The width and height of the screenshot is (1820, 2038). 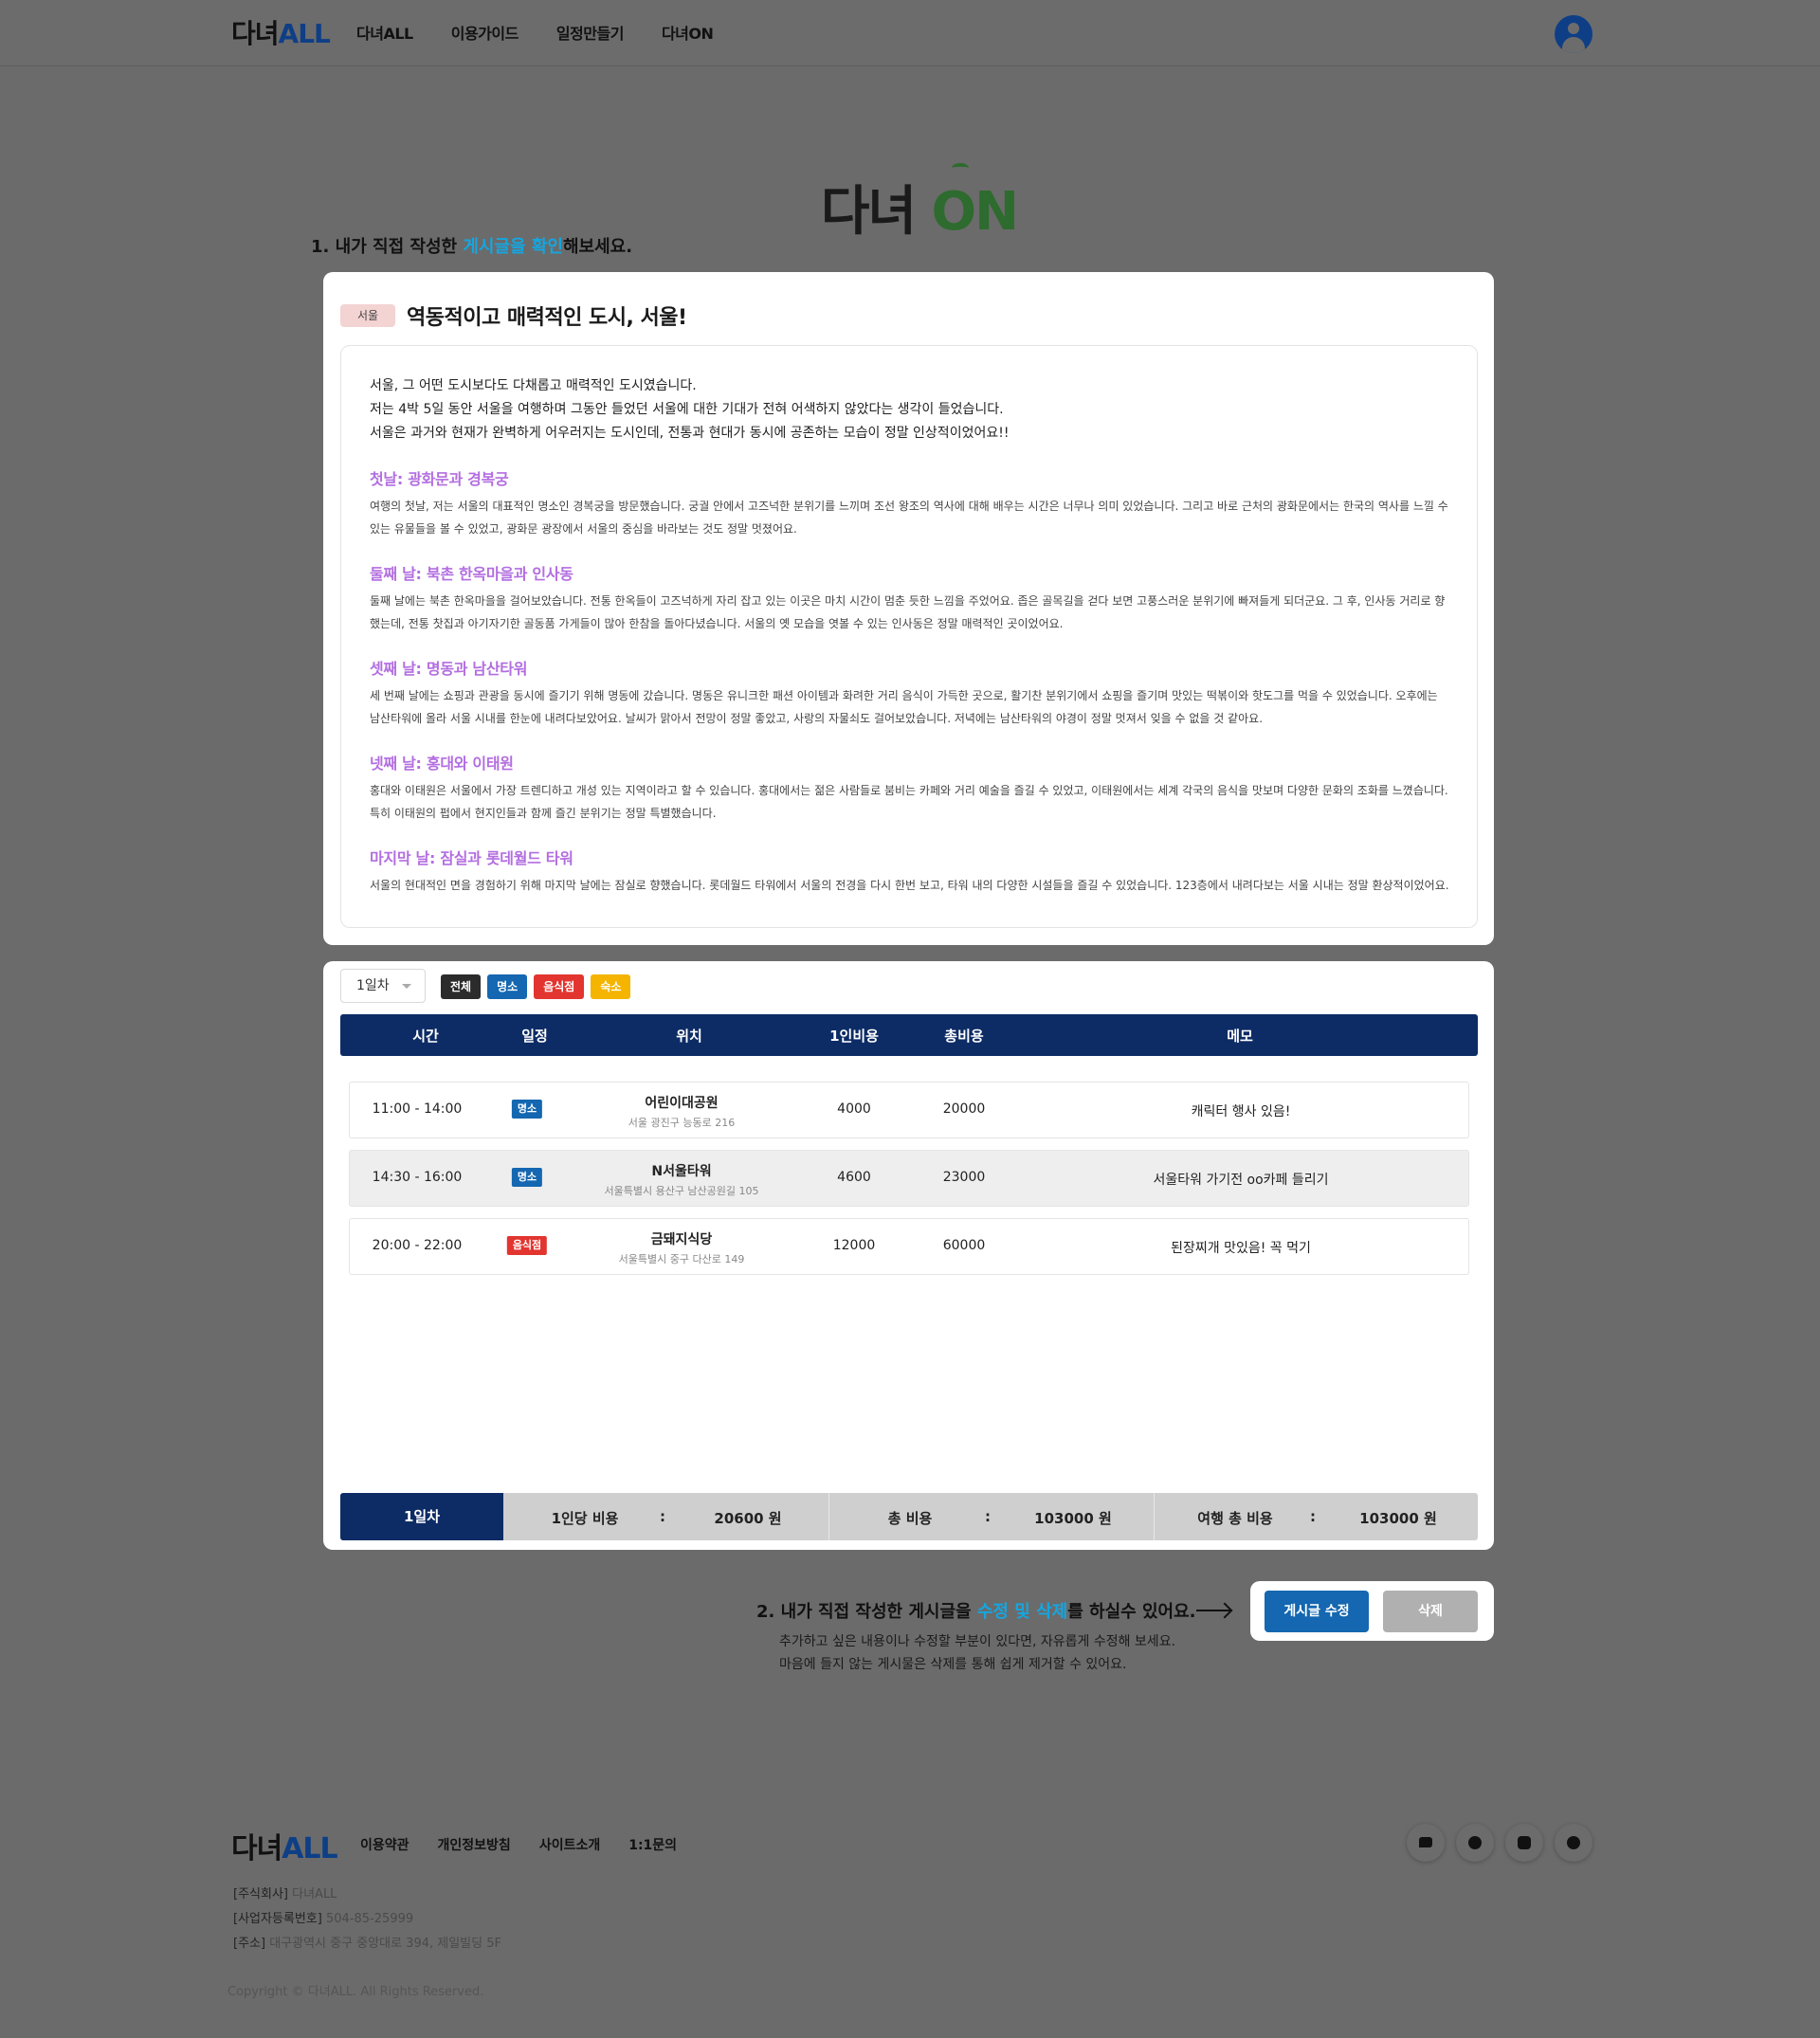 What do you see at coordinates (471, 858) in the screenshot?
I see `day-heading: 마지막 날: 잠실과 롯데월드 타워` at bounding box center [471, 858].